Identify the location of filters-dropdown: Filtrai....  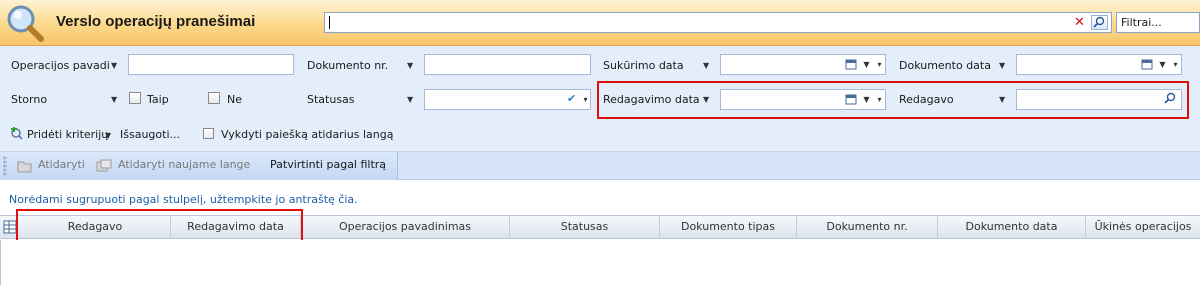
(1158, 22).